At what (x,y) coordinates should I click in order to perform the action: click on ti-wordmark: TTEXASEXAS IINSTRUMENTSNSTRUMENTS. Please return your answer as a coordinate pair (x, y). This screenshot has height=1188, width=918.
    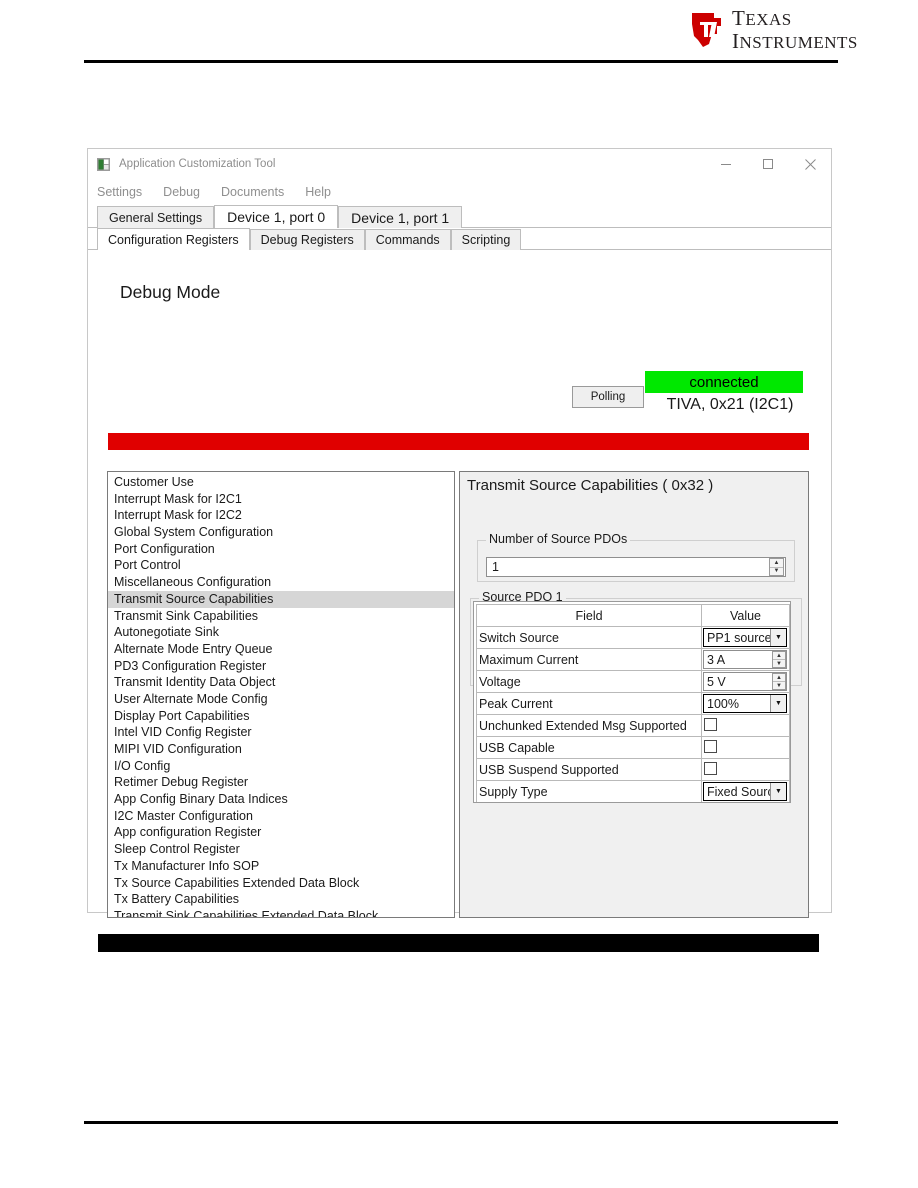
    Looking at the image, I should click on (795, 29).